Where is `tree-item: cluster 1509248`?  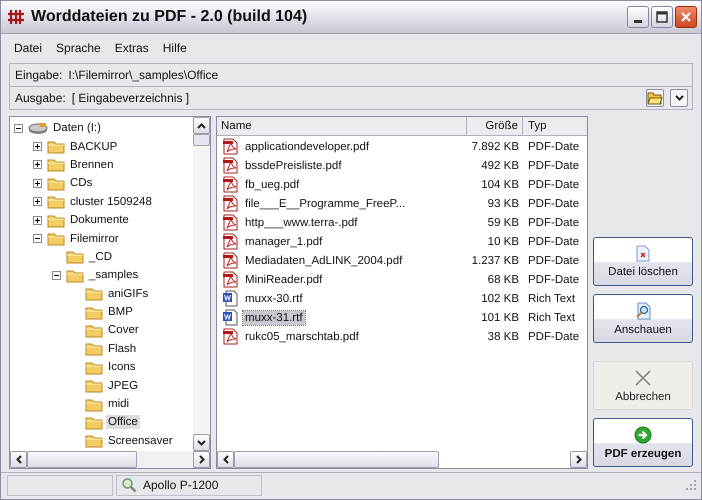 tree-item: cluster 1509248 is located at coordinates (111, 201).